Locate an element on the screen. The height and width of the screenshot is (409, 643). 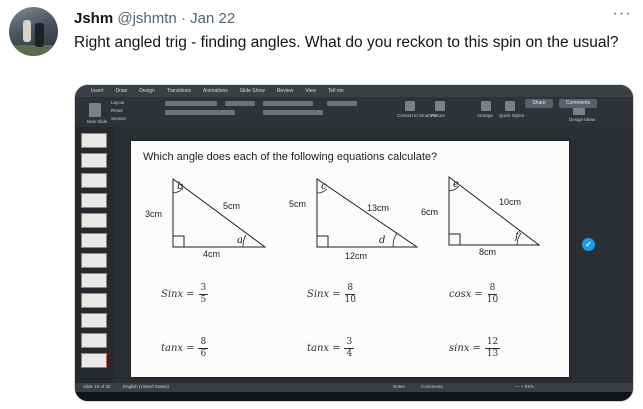
language-status: English (United States) is located at coordinates (146, 386).